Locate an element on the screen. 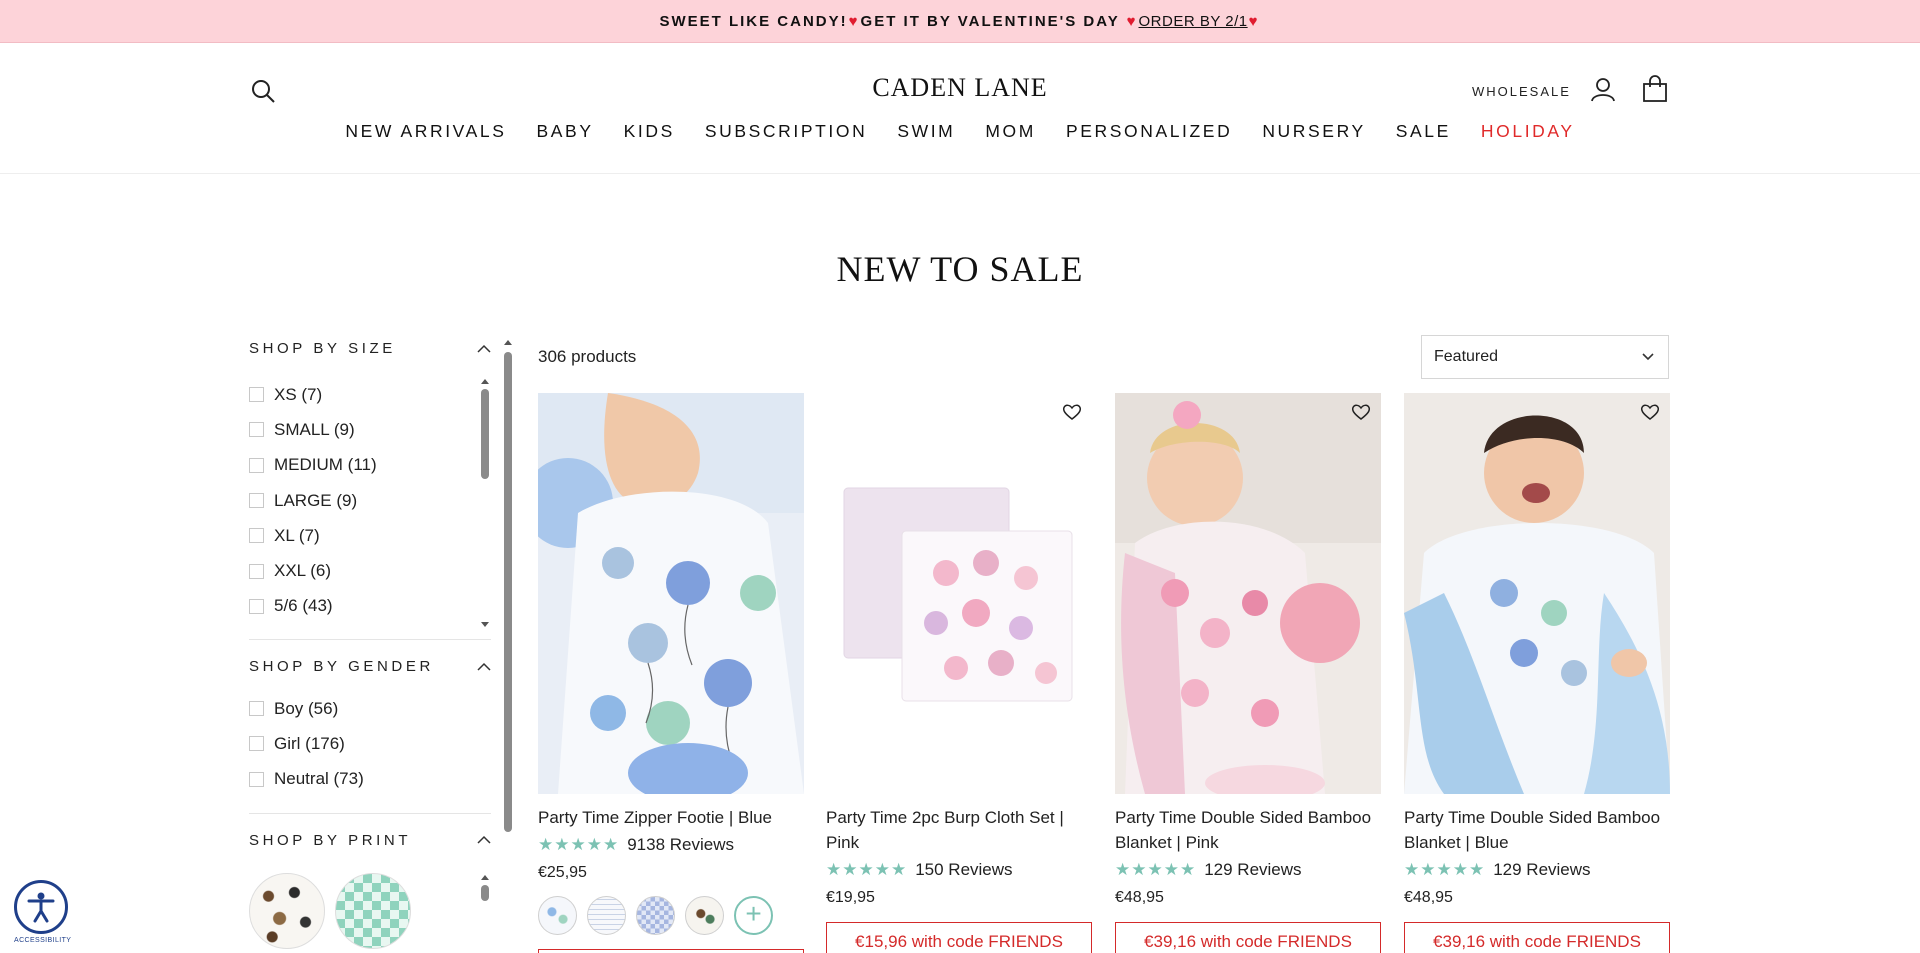 The width and height of the screenshot is (1920, 953). filter-option: Neutral (73) is located at coordinates (370, 779).